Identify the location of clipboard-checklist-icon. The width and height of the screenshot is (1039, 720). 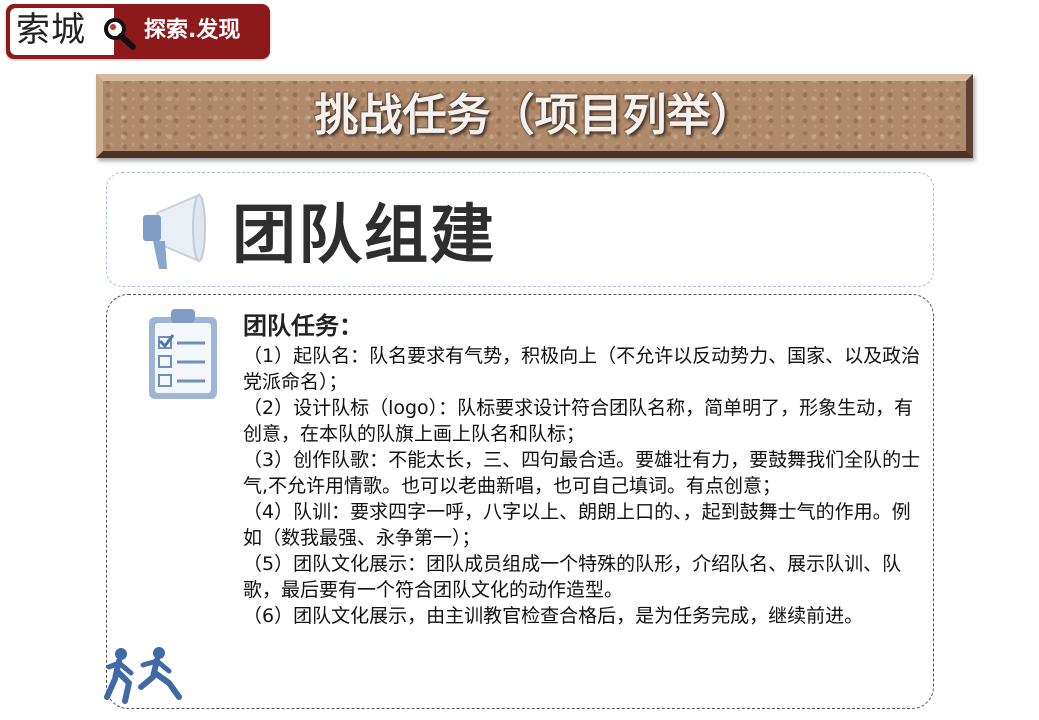
(183, 356).